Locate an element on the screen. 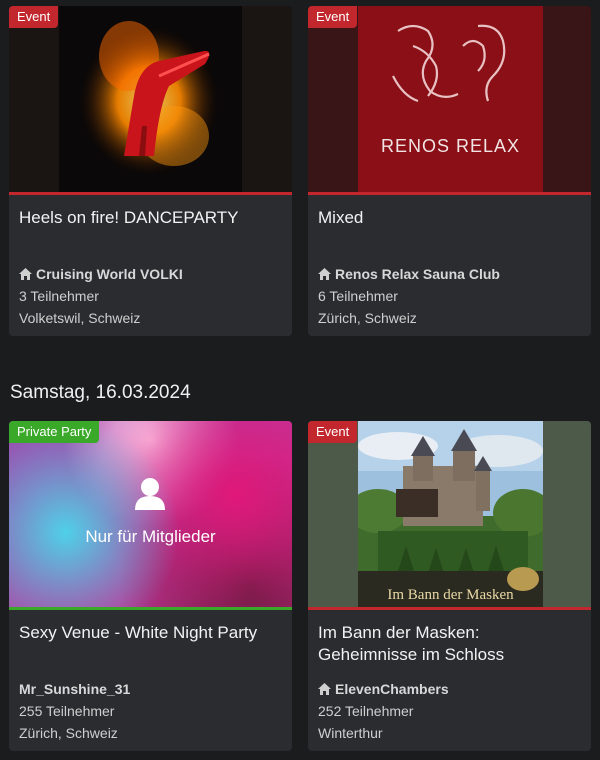 Image resolution: width=600 pixels, height=760 pixels. image-caption: Im Bann der Masken is located at coordinates (450, 595).